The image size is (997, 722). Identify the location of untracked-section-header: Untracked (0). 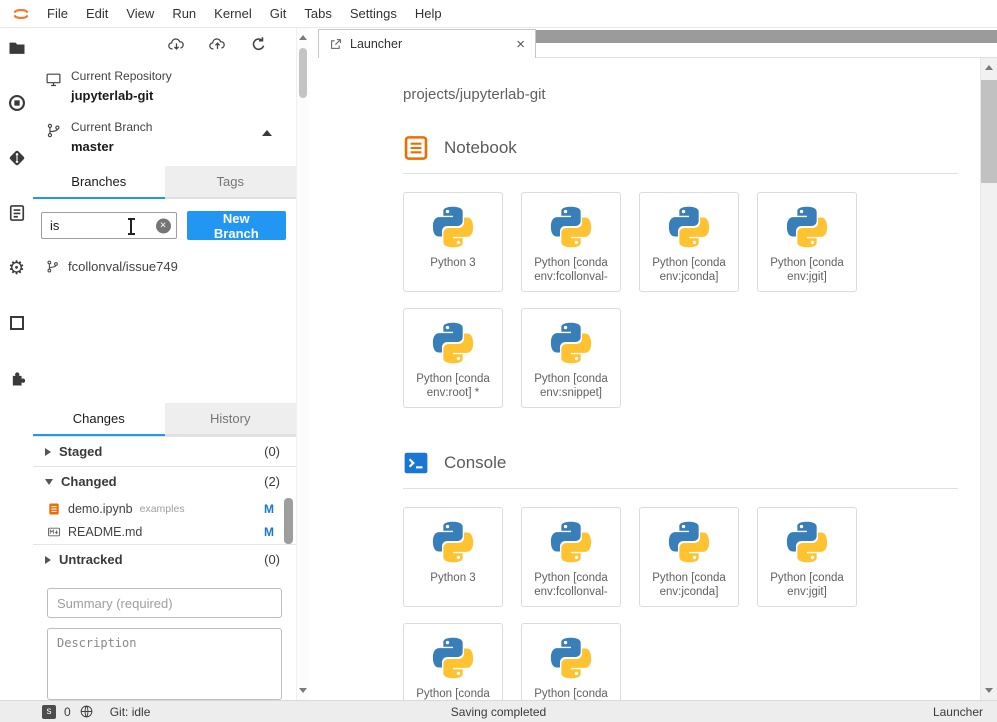
(164, 559).